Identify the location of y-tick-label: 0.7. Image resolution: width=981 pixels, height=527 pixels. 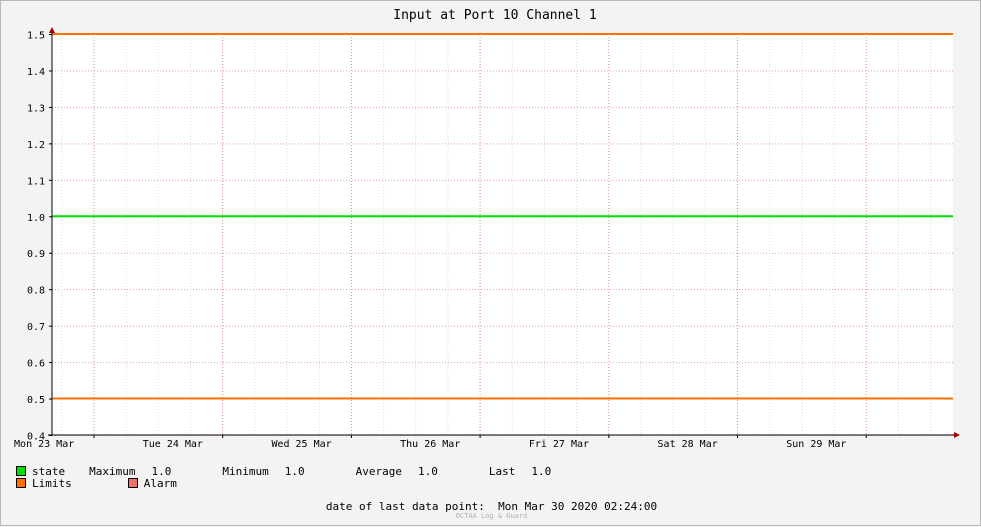
(36, 327).